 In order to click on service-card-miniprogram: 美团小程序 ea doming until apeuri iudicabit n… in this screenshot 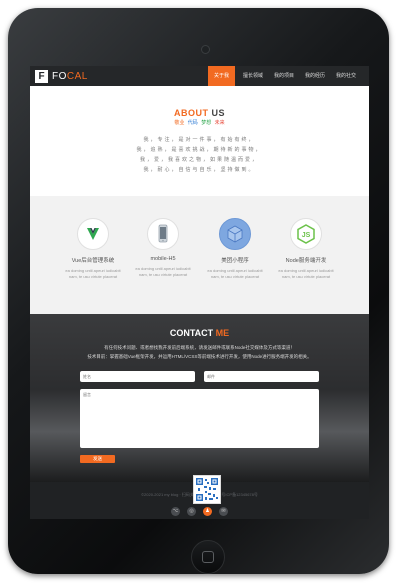, I will do `click(235, 249)`.